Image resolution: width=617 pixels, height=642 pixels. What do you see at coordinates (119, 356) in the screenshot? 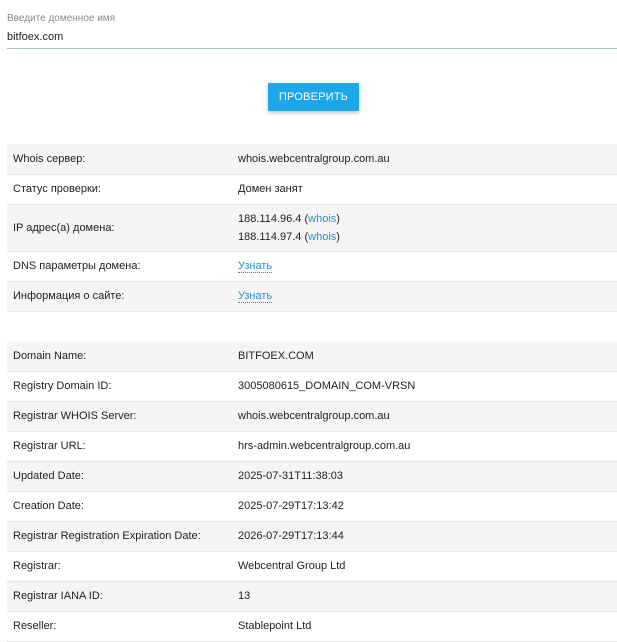
I see `whois-key: Domain Name:` at bounding box center [119, 356].